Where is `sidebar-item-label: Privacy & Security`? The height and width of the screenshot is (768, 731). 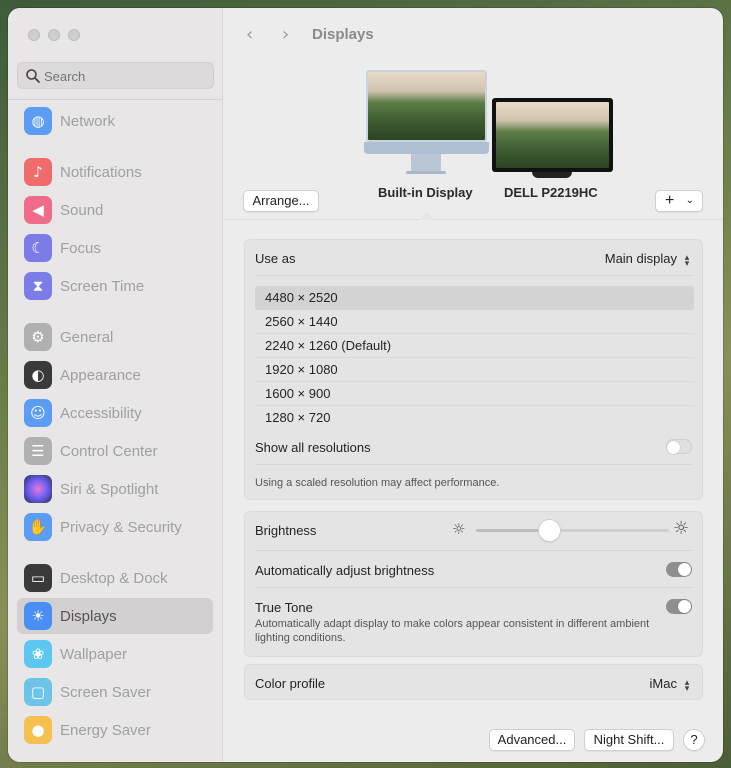
sidebar-item-label: Privacy & Security is located at coordinates (121, 527).